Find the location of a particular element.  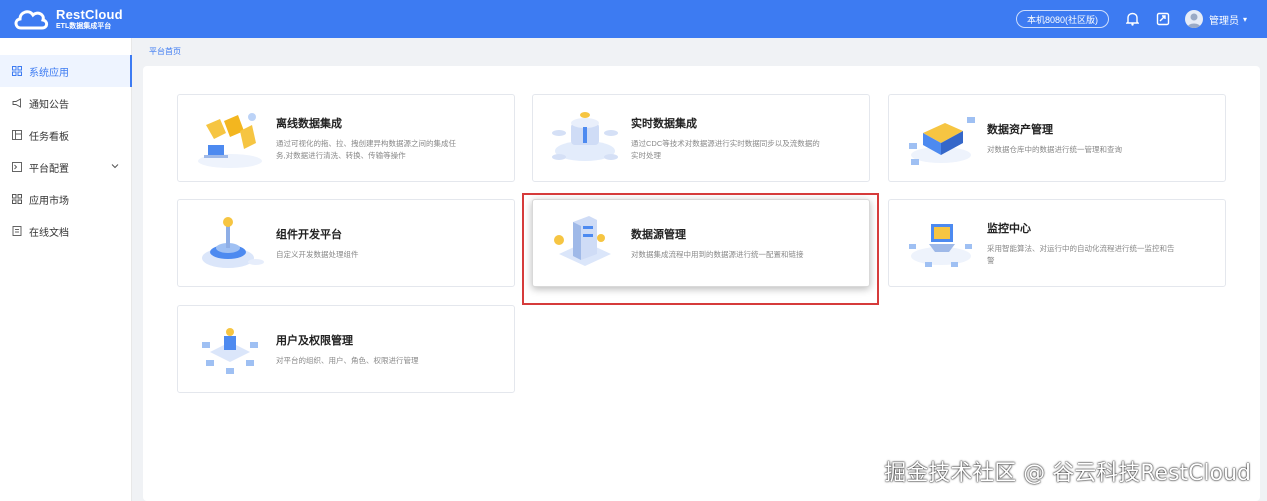

card-desc-line: 务,对数据进行清洗、转换、传输等操作 is located at coordinates (341, 155).